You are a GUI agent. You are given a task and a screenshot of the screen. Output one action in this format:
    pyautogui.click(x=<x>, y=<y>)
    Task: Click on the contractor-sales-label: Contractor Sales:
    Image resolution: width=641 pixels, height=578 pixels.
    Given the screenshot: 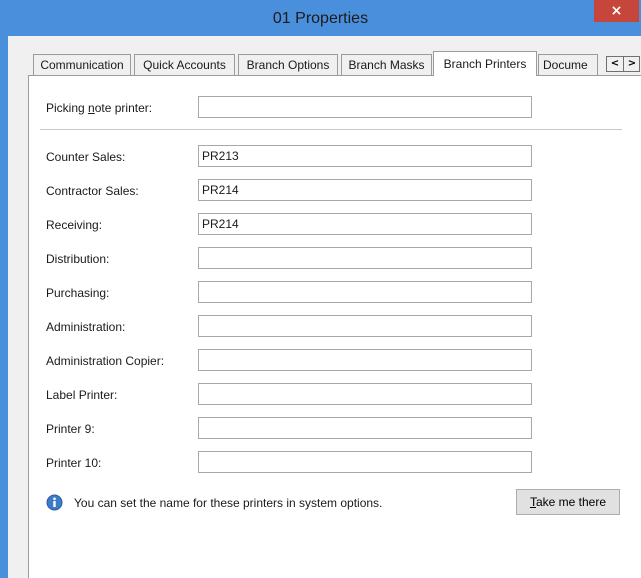 What is the action you would take?
    pyautogui.click(x=92, y=191)
    